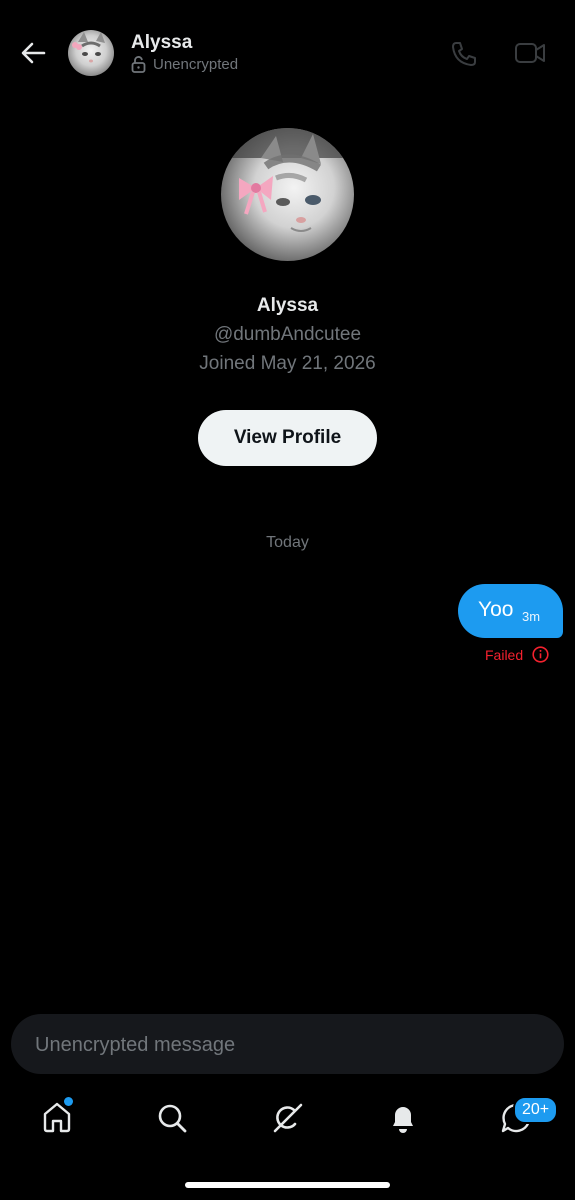  What do you see at coordinates (287, 363) in the screenshot?
I see `profile-joined-date: Joined May 21, 2026` at bounding box center [287, 363].